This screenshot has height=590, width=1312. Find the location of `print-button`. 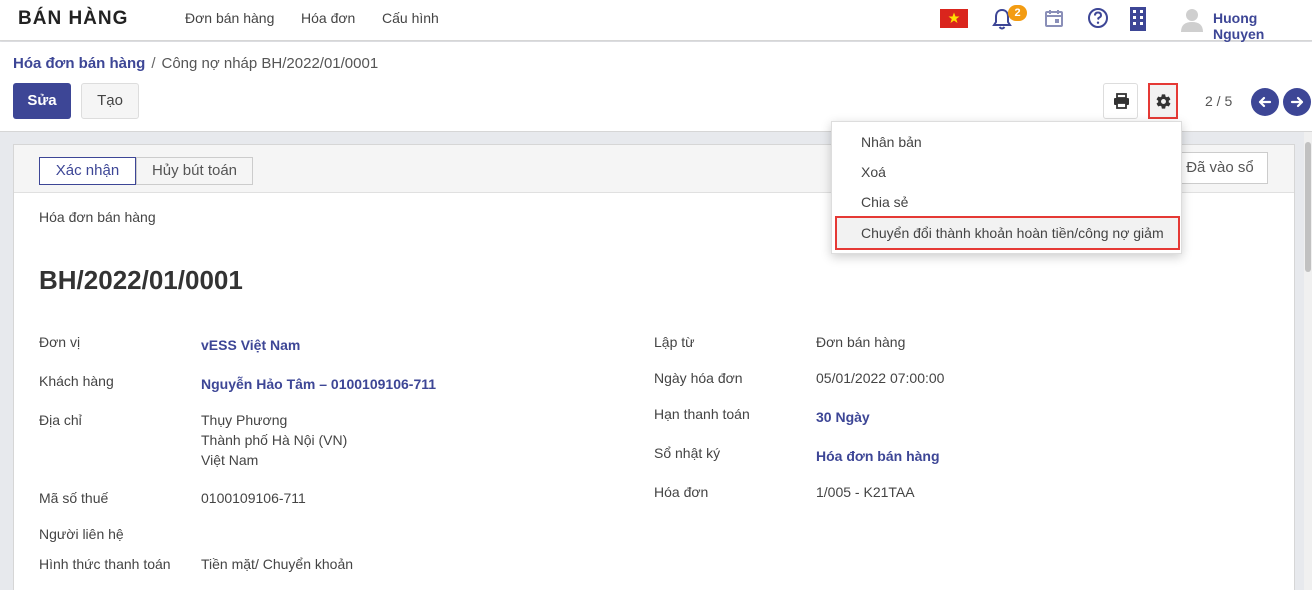

print-button is located at coordinates (1120, 101).